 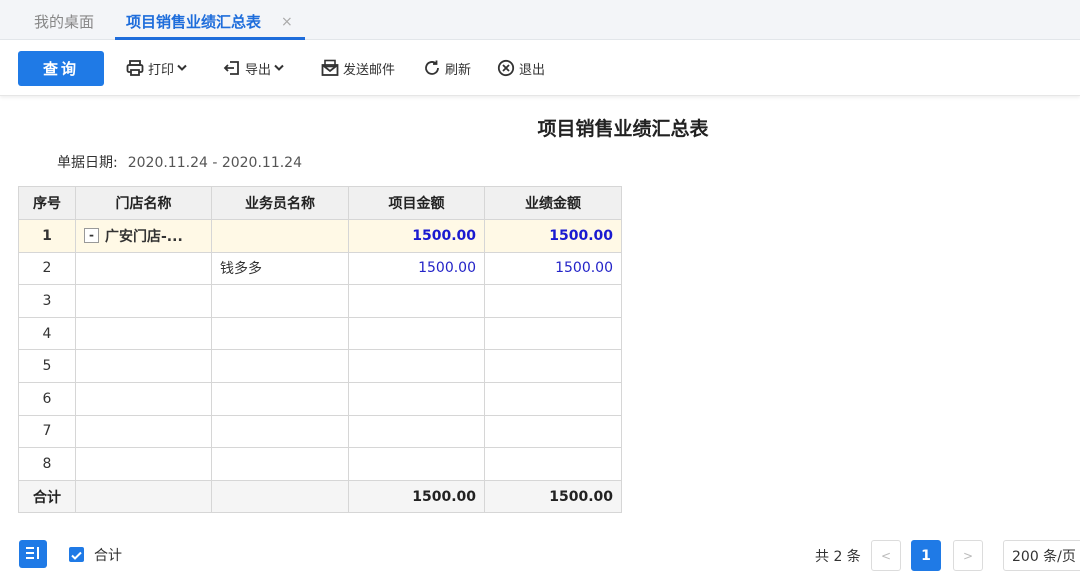 I want to click on summary-checkbox, so click(x=76, y=554).